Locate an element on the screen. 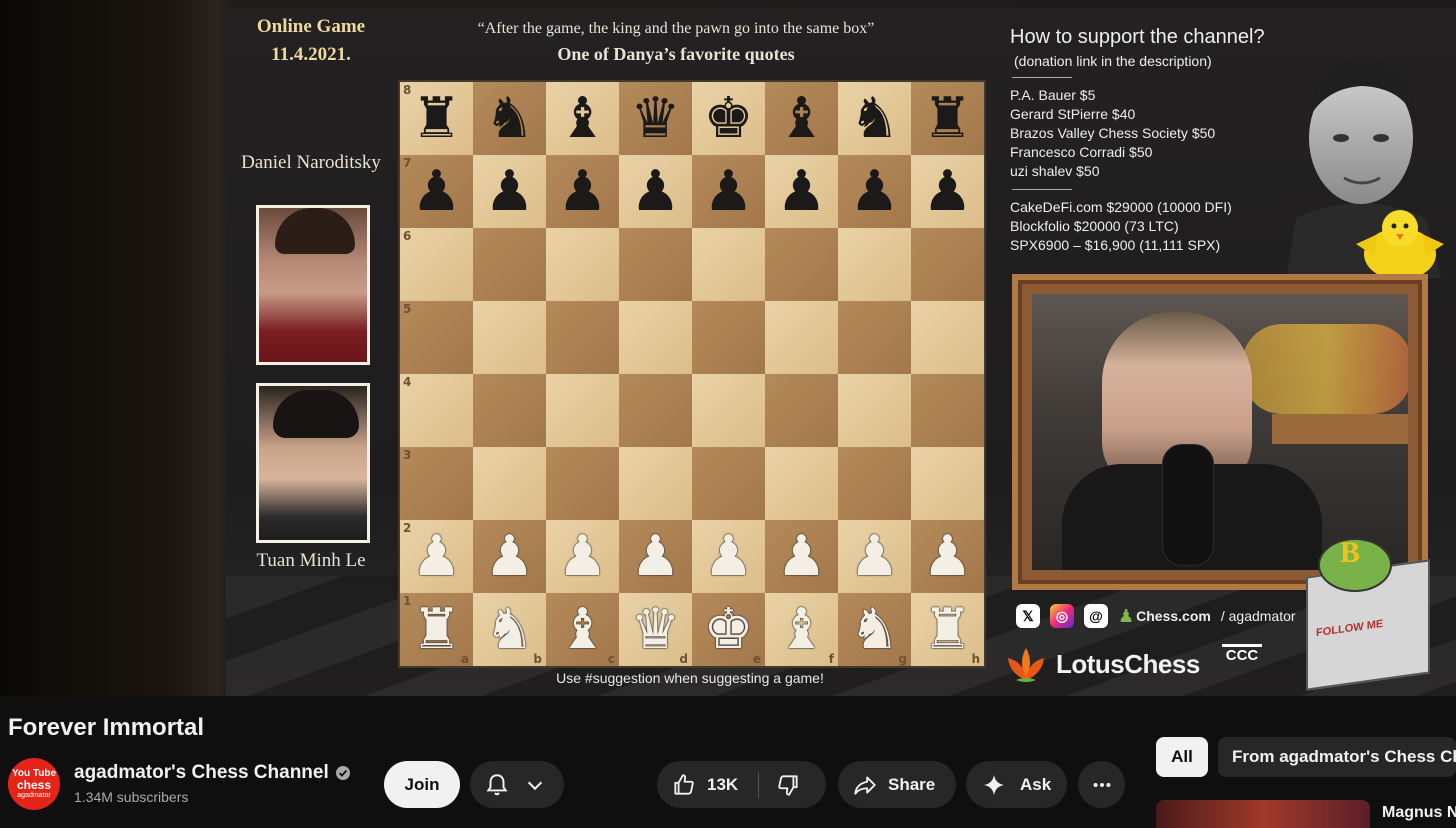 The image size is (1456, 828). square-e6 is located at coordinates (728, 264).